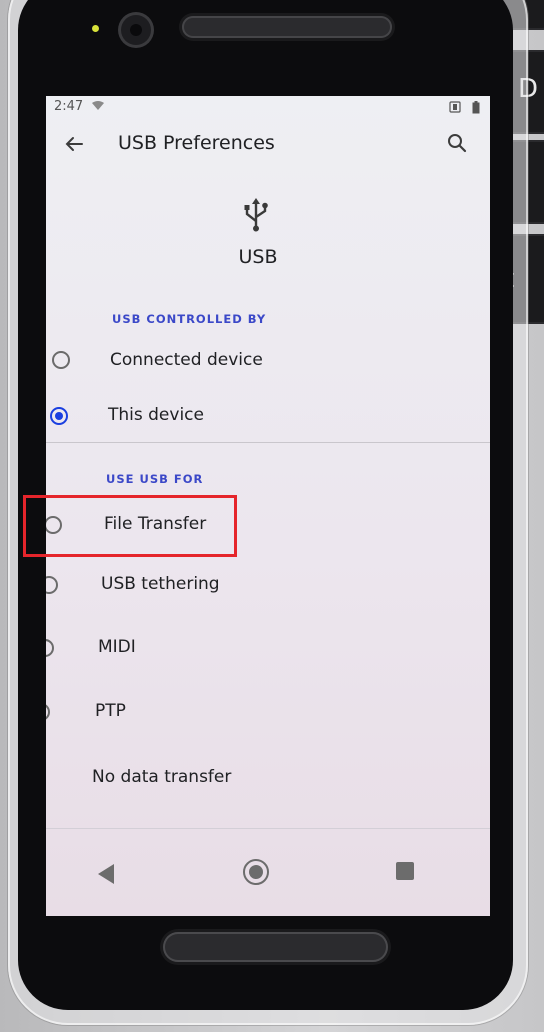 This screenshot has height=1032, width=544. Describe the element at coordinates (258, 257) in the screenshot. I see `usb-title: USB` at that location.